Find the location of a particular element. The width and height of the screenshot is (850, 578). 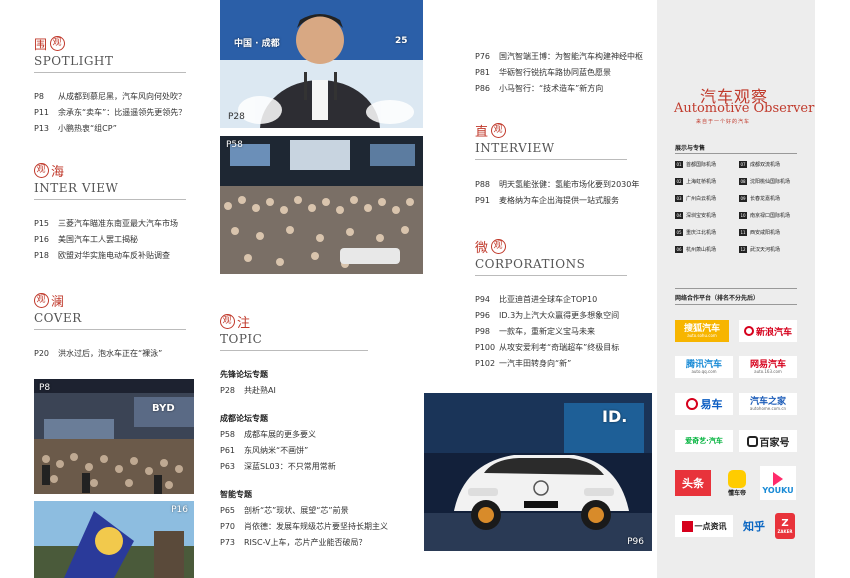

sohu-auto-logo: 搜狐汽车 auto.sohu.com is located at coordinates (702, 331).